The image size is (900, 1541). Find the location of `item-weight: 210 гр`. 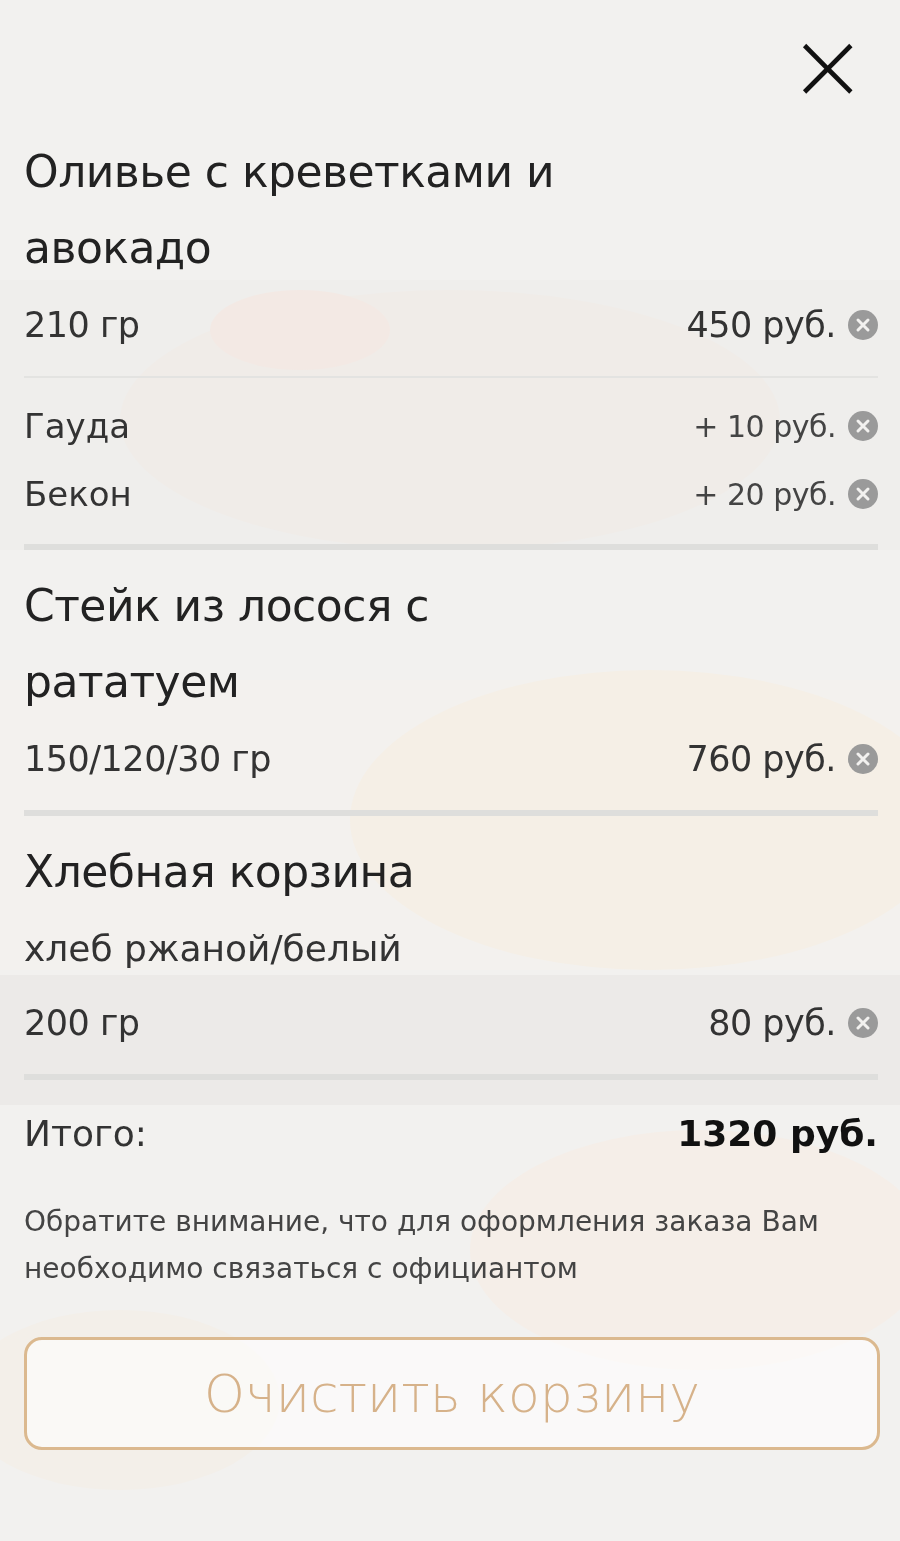

item-weight: 210 гр is located at coordinates (82, 325).